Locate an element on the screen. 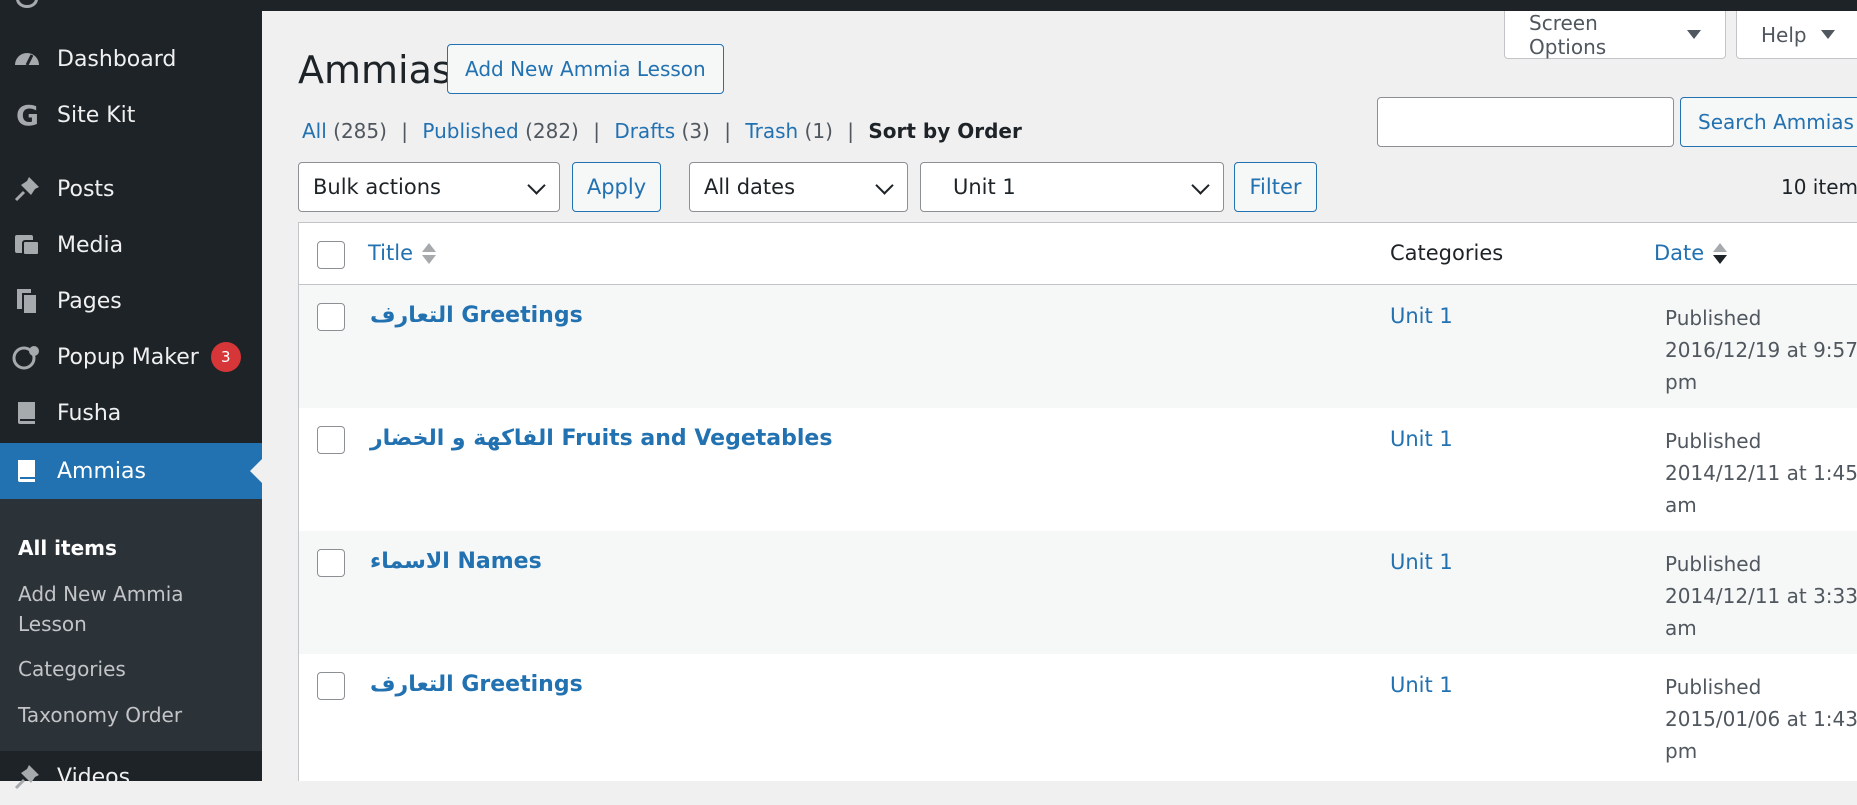  post-date: 2016/12/19 at 9:57 pm is located at coordinates (1761, 366).